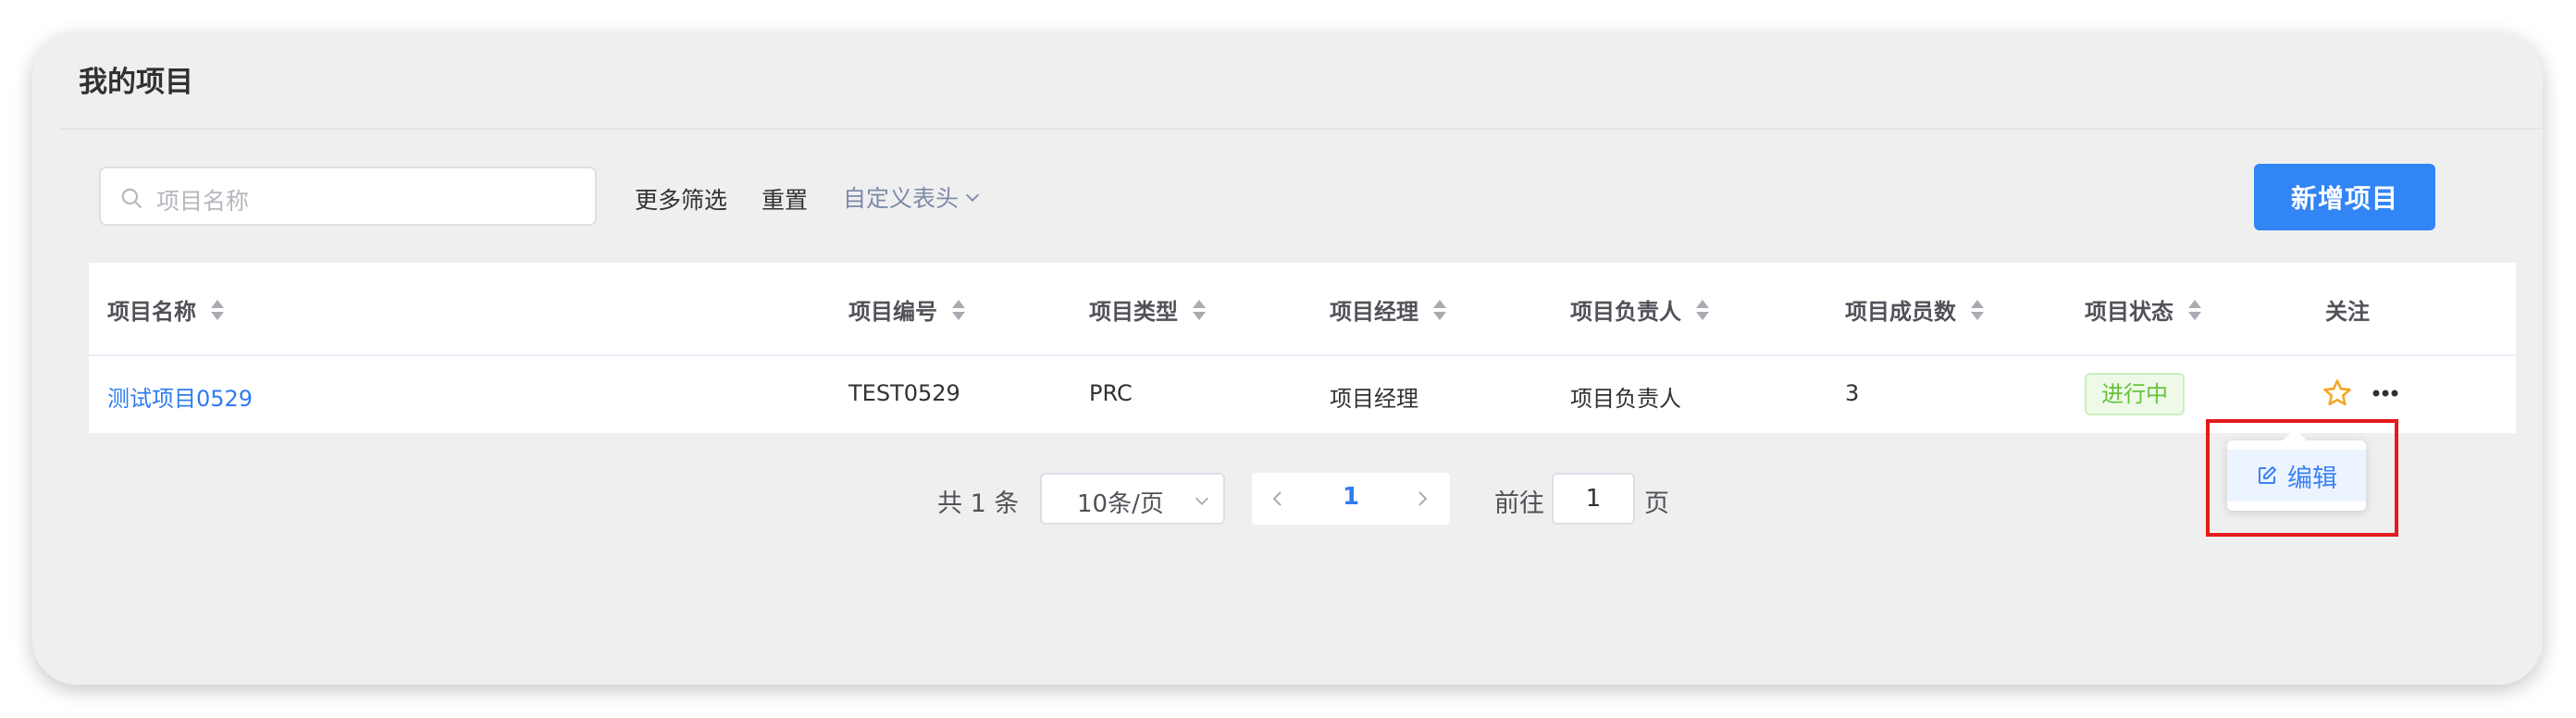  What do you see at coordinates (1374, 312) in the screenshot?
I see `column-label: 项目经理` at bounding box center [1374, 312].